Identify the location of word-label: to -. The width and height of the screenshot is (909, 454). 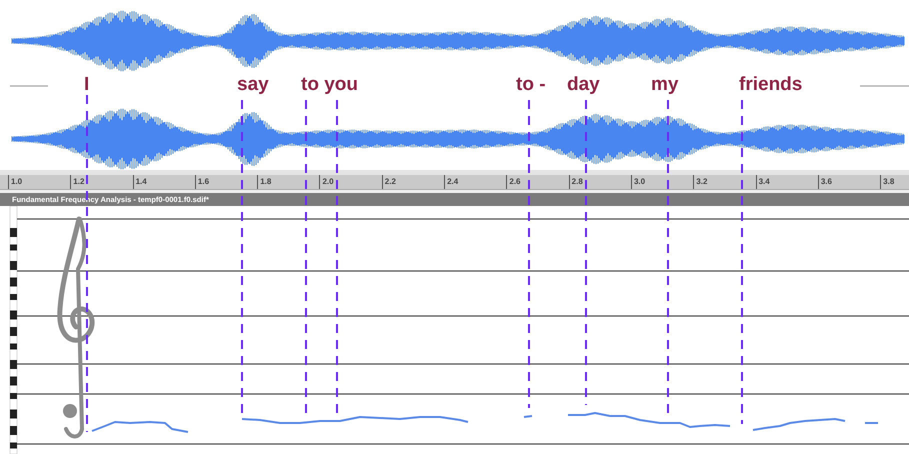
(531, 85).